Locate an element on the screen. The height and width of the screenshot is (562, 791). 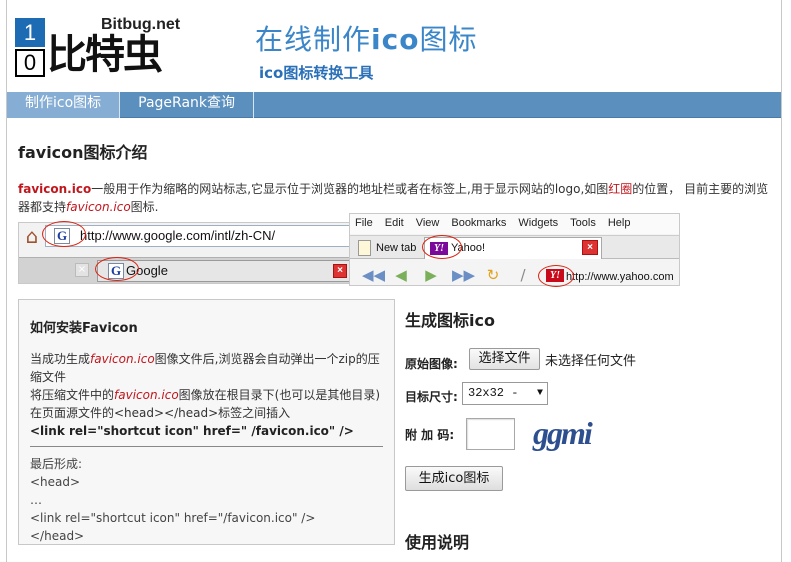
edit-icon: / is located at coordinates (523, 275).